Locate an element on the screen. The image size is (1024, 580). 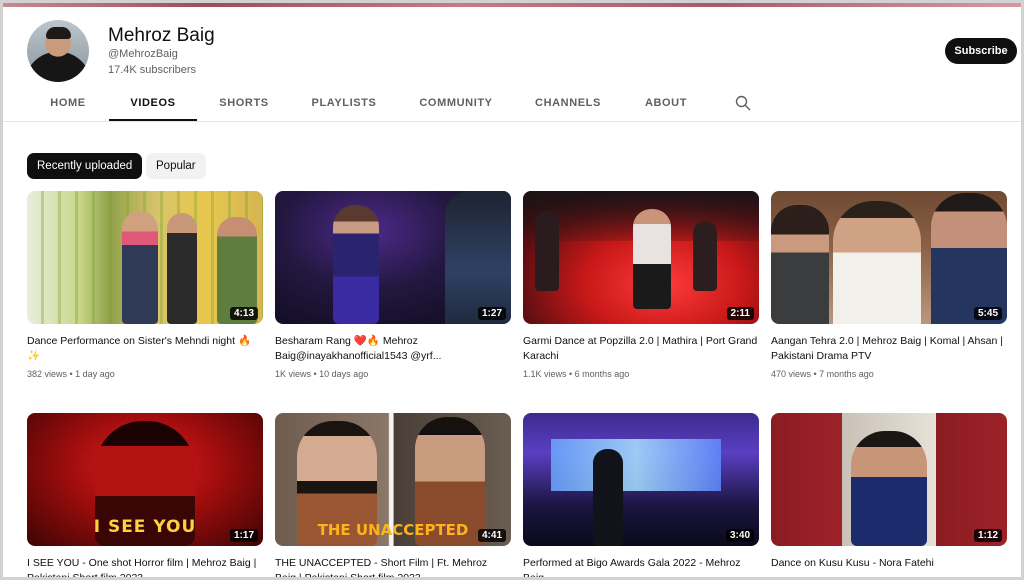
video-duration: 1:27 is located at coordinates (491, 313).